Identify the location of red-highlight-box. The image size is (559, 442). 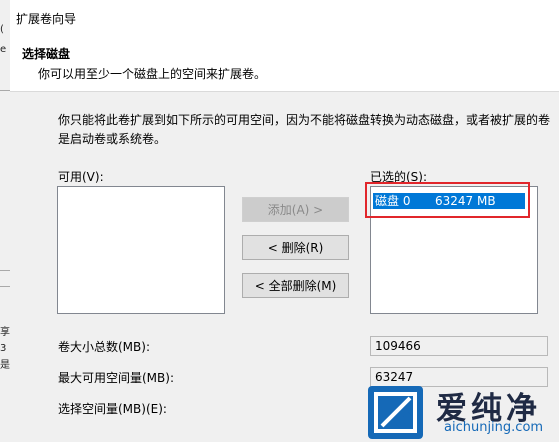
(447, 200).